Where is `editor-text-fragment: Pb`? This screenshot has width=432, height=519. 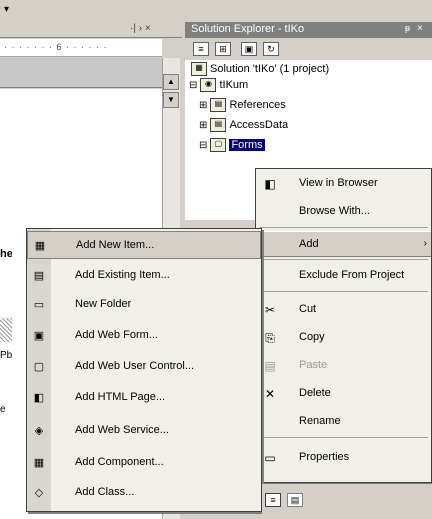 editor-text-fragment: Pb is located at coordinates (6, 355).